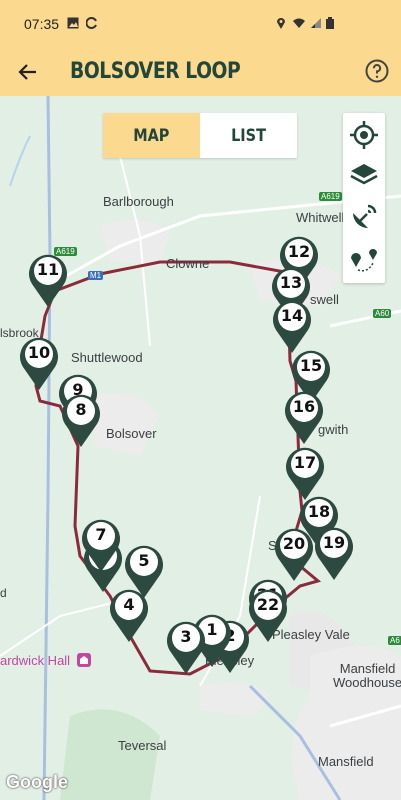 The height and width of the screenshot is (800, 401). I want to click on route-points-icon, so click(364, 259).